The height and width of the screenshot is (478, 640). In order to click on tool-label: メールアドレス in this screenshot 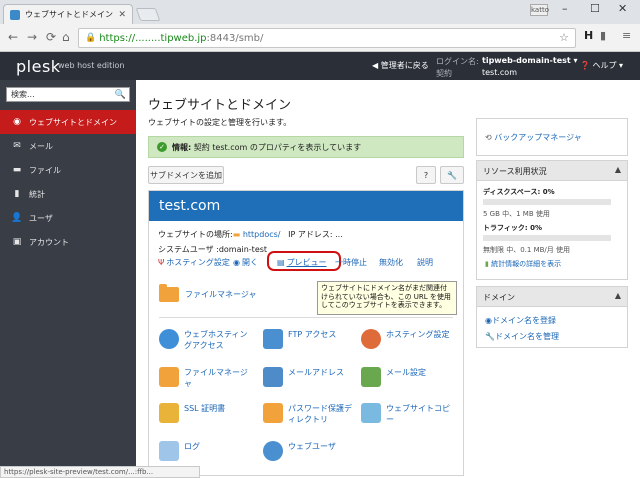, I will do `click(316, 372)`.